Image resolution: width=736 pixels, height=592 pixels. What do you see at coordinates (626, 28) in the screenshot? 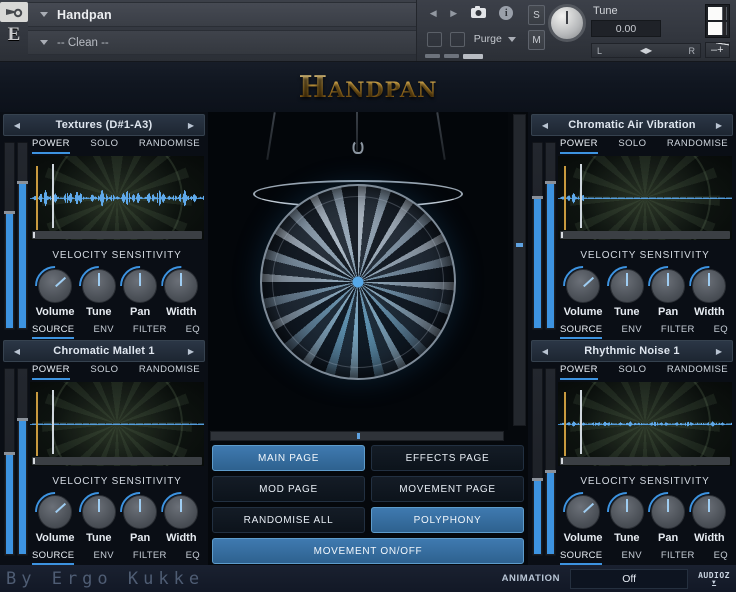
I see `tune-value: 0.00` at bounding box center [626, 28].